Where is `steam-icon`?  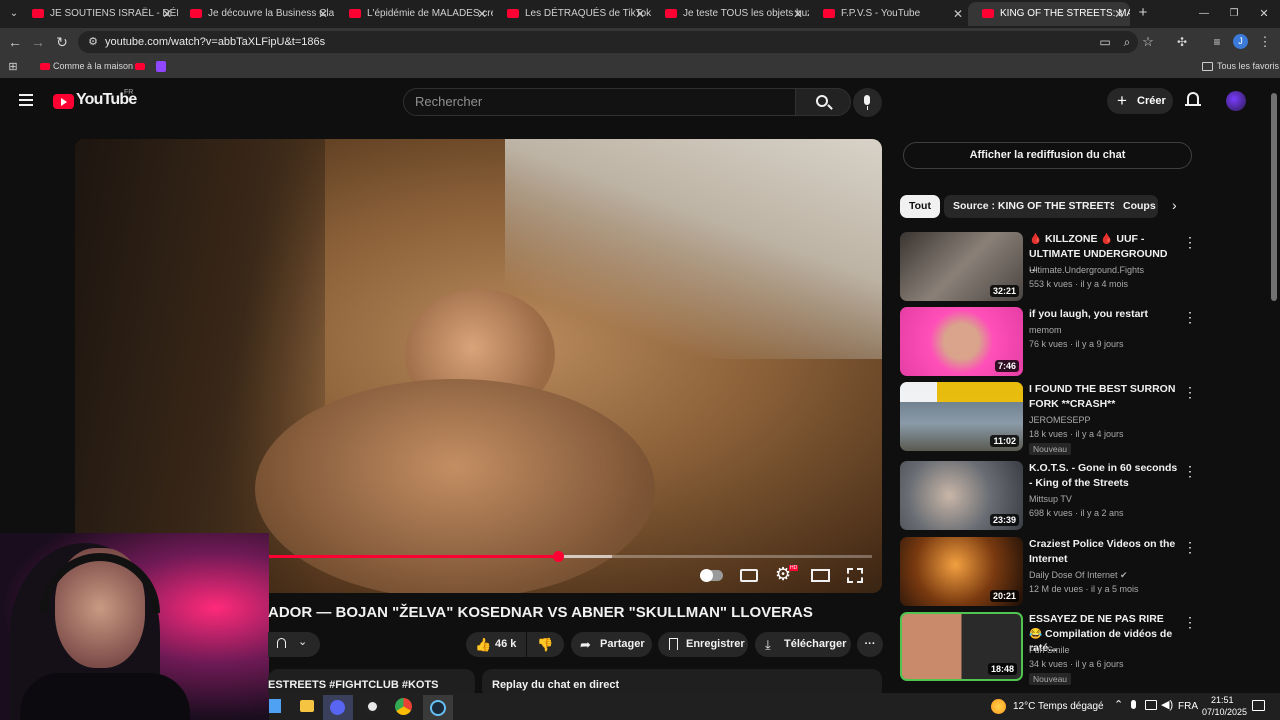
steam-icon is located at coordinates (438, 707).